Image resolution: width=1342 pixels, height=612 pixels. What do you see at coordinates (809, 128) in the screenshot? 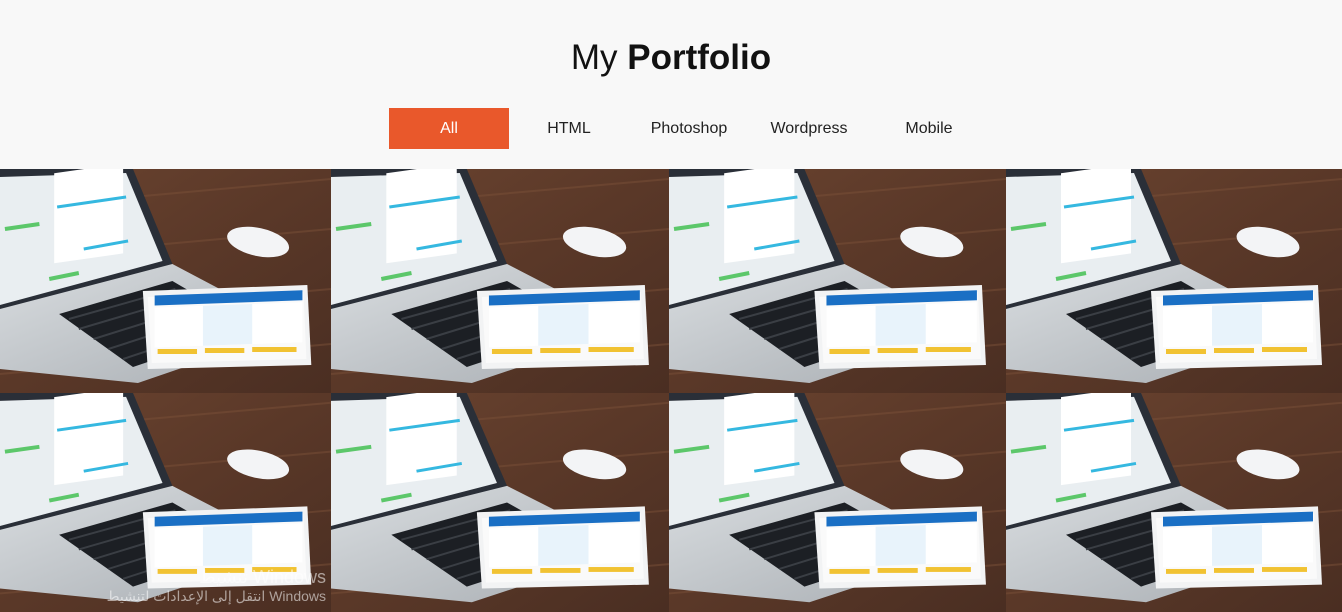
I see `filter-wordpress-button: Wordpress` at bounding box center [809, 128].